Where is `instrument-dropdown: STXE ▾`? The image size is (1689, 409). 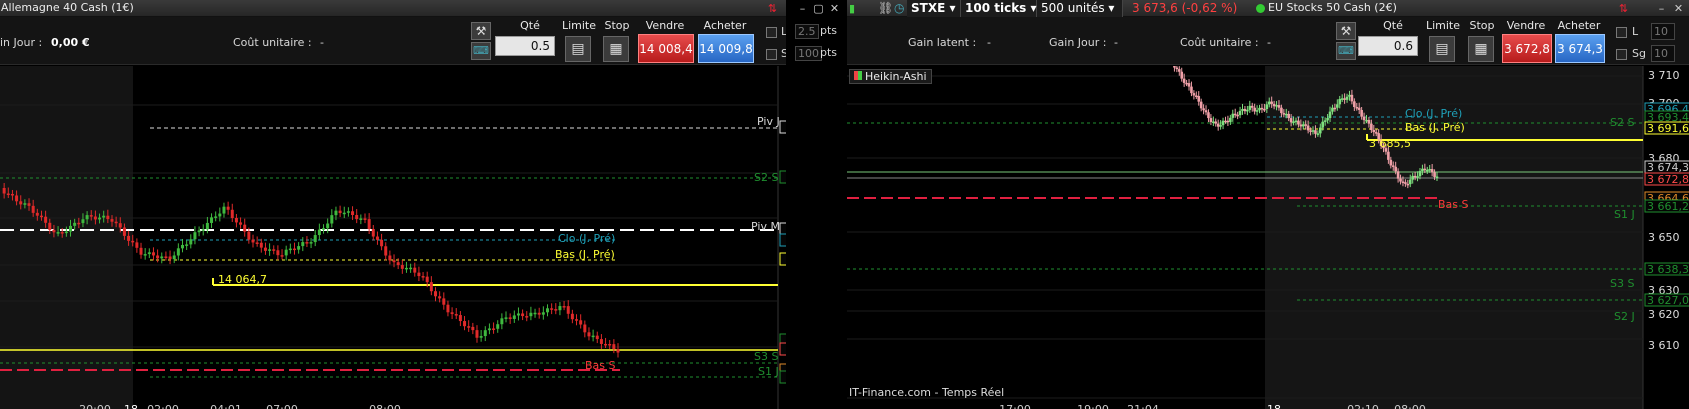
instrument-dropdown: STXE ▾ is located at coordinates (934, 8).